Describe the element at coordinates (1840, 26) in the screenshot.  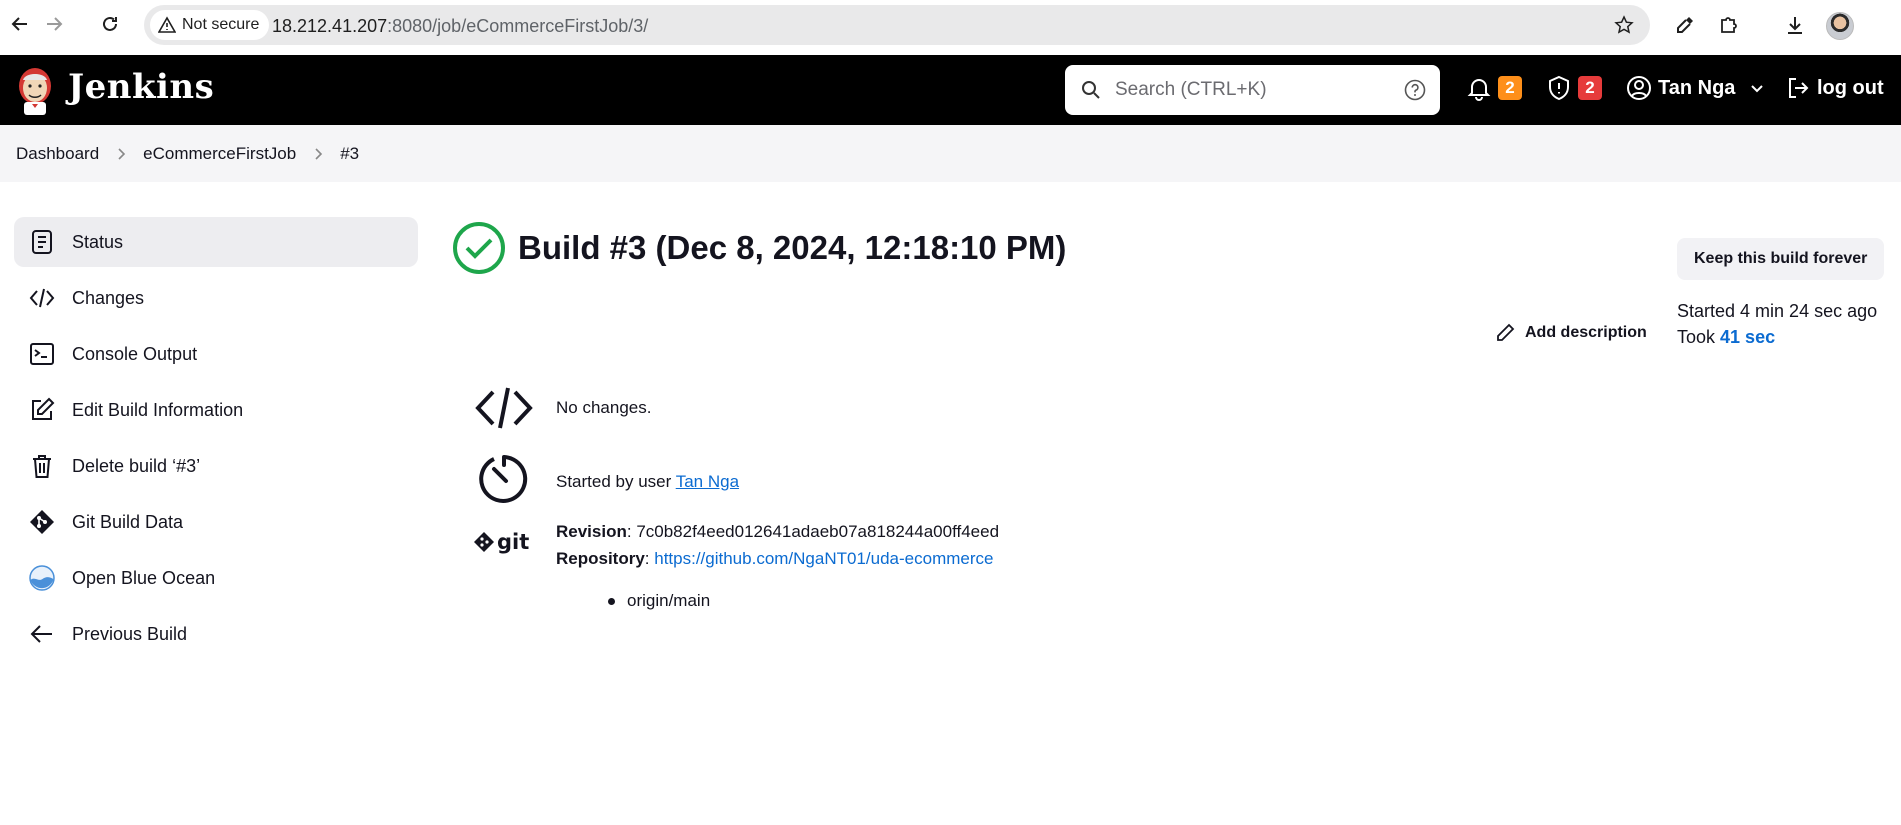
I see `profile-avatar` at that location.